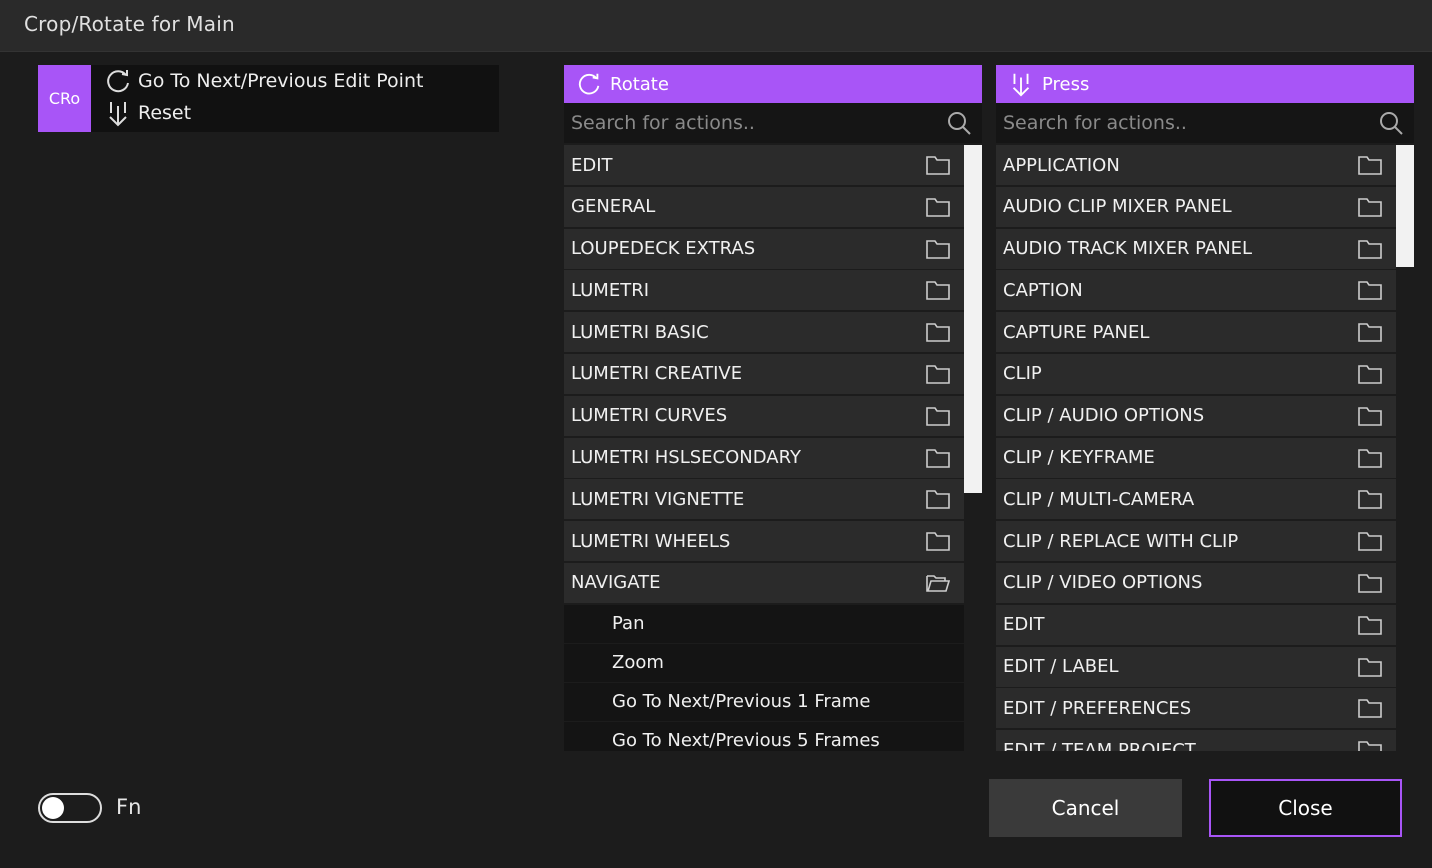  I want to click on rotate-category-item: LOUPEDECK EXTRAS, so click(764, 248).